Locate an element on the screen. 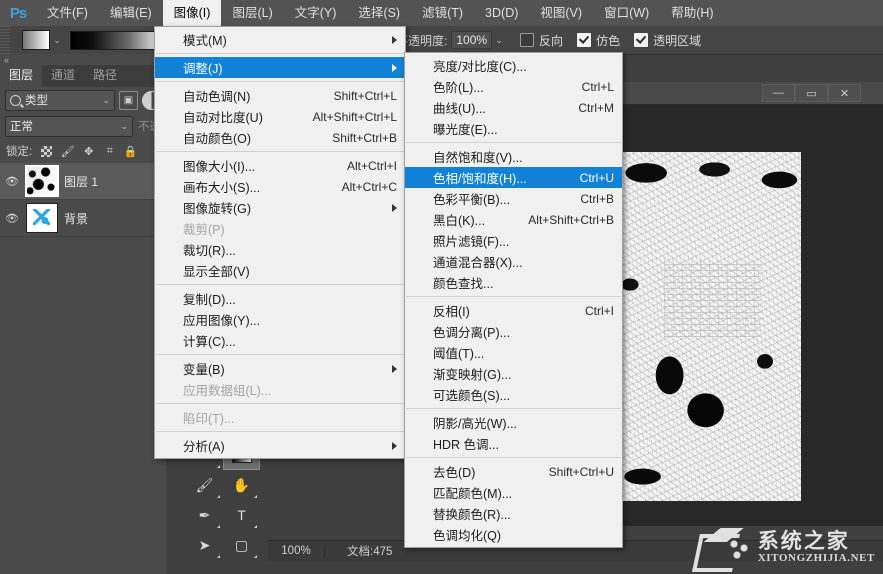 Image resolution: width=883 pixels, height=574 pixels. watermark-cn: 系统之家 is located at coordinates (803, 542).